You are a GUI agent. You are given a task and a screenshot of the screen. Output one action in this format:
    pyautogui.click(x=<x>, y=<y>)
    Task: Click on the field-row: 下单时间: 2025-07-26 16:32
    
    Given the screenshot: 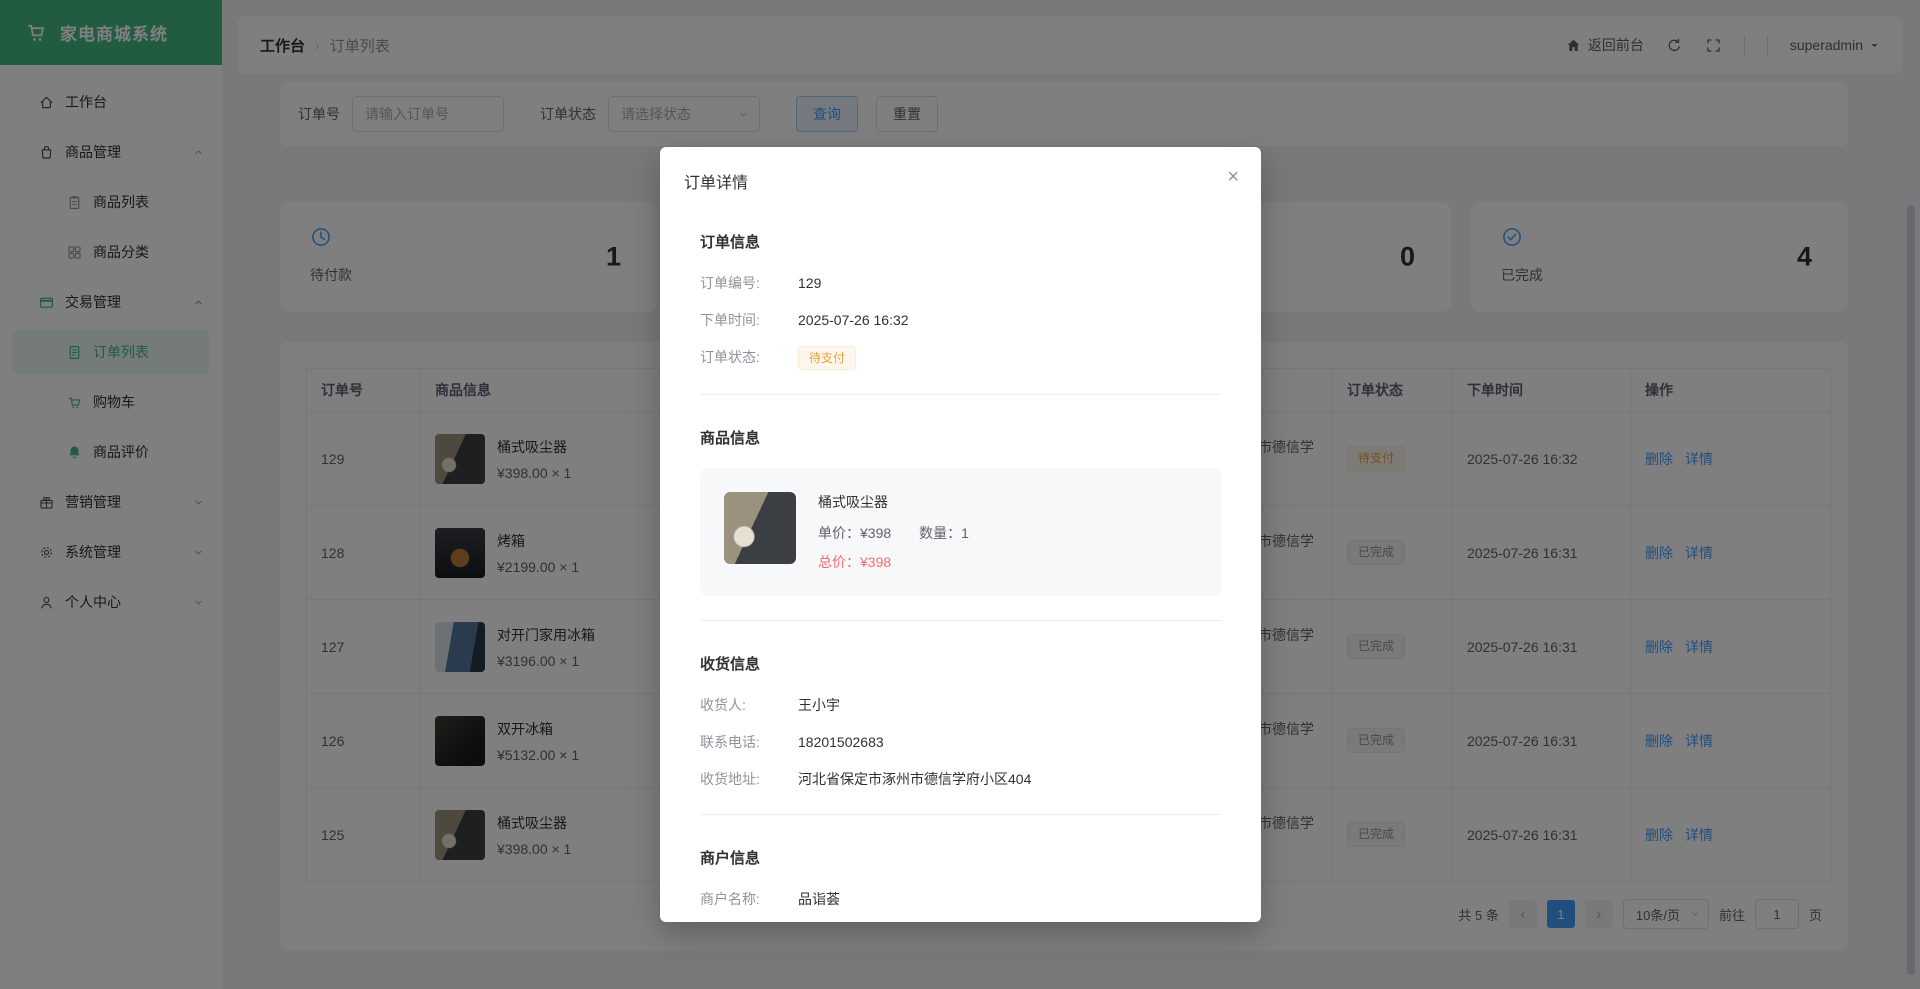 What is the action you would take?
    pyautogui.click(x=960, y=320)
    